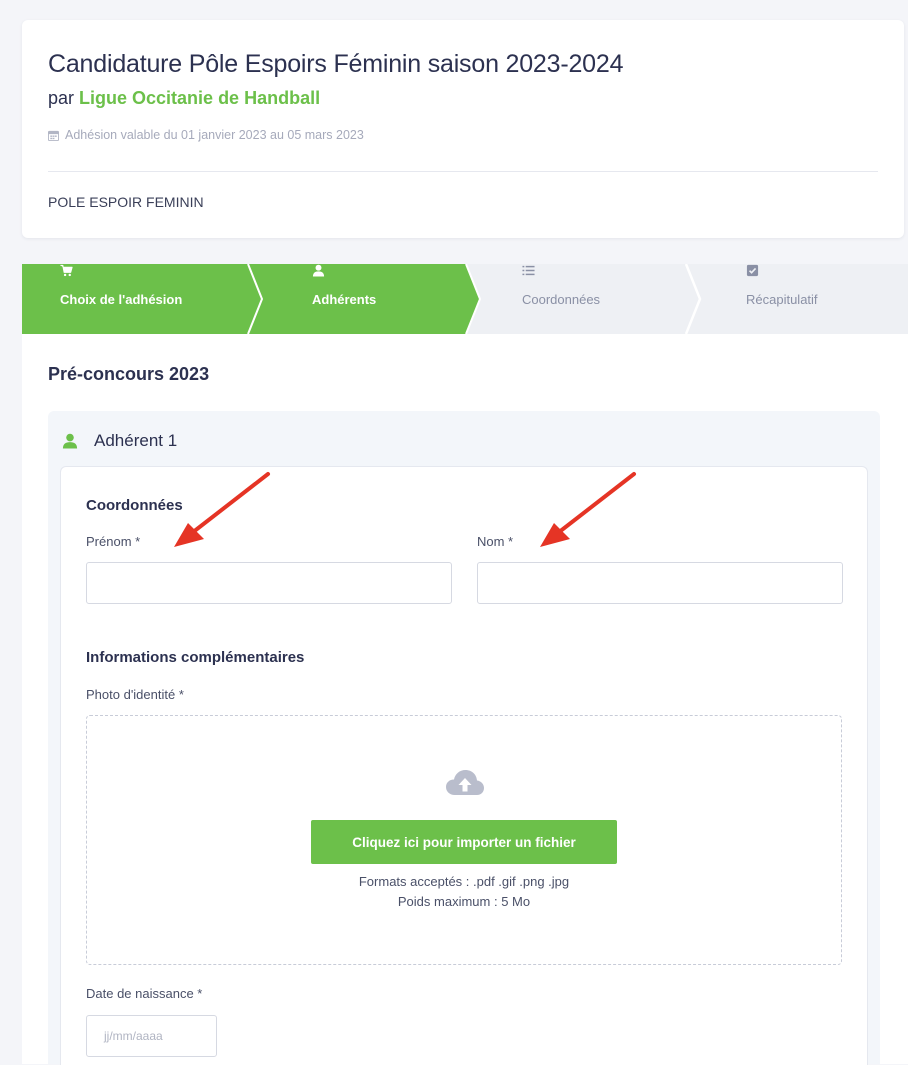 This screenshot has width=908, height=1065. Describe the element at coordinates (134, 505) in the screenshot. I see `coordinates-title: Coordonnées` at that location.